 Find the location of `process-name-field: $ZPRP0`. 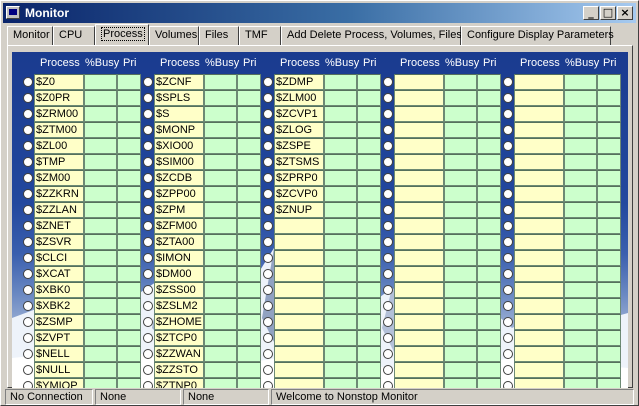

process-name-field: $ZPRP0 is located at coordinates (299, 178).